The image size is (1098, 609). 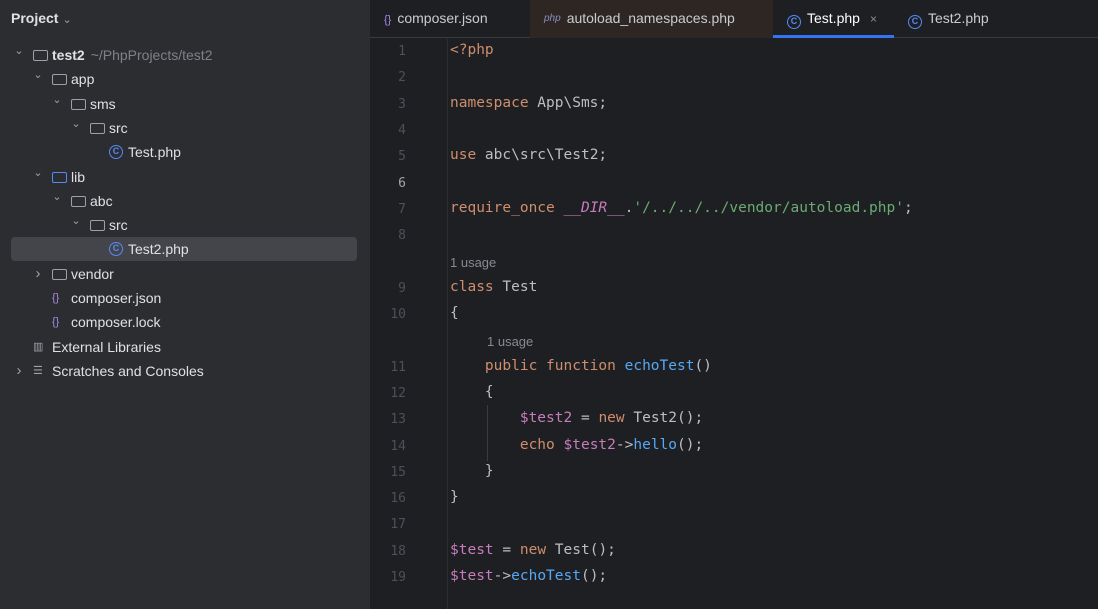 I want to click on token-tx: abc\src\Test2;, so click(x=542, y=155).